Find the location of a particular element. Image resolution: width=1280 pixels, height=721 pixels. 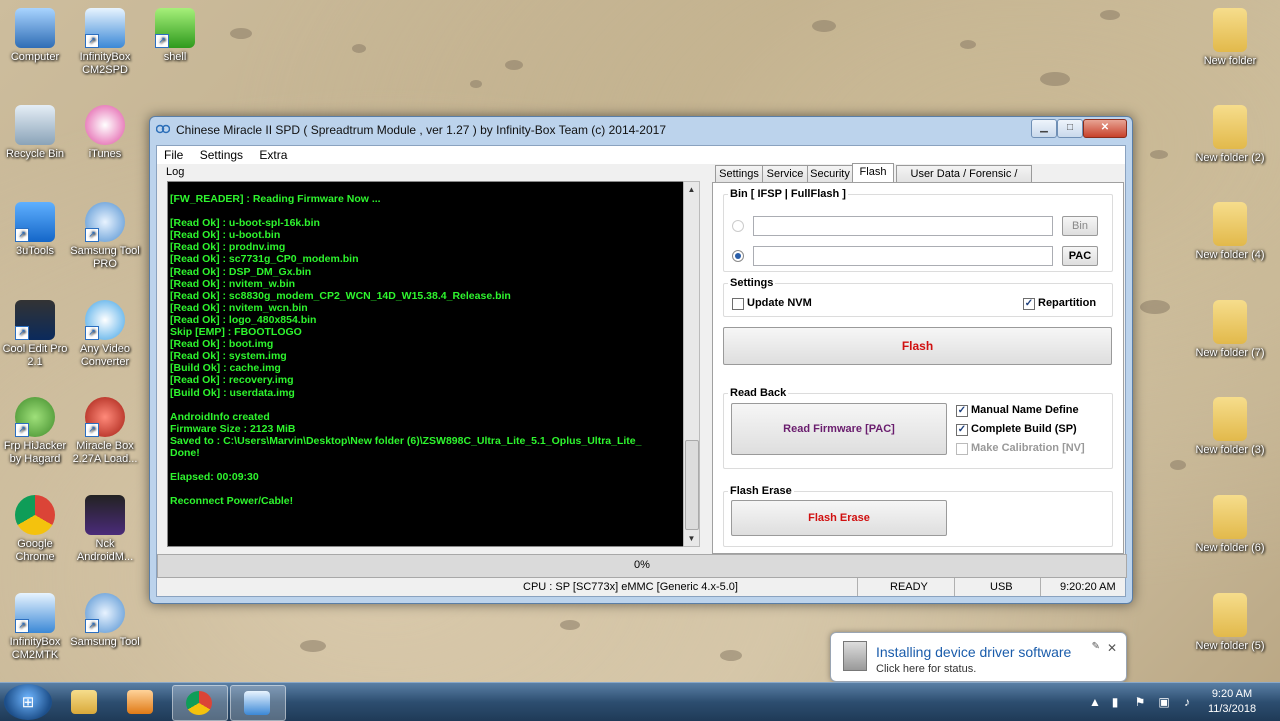

chrome-icon is located at coordinates (199, 703).